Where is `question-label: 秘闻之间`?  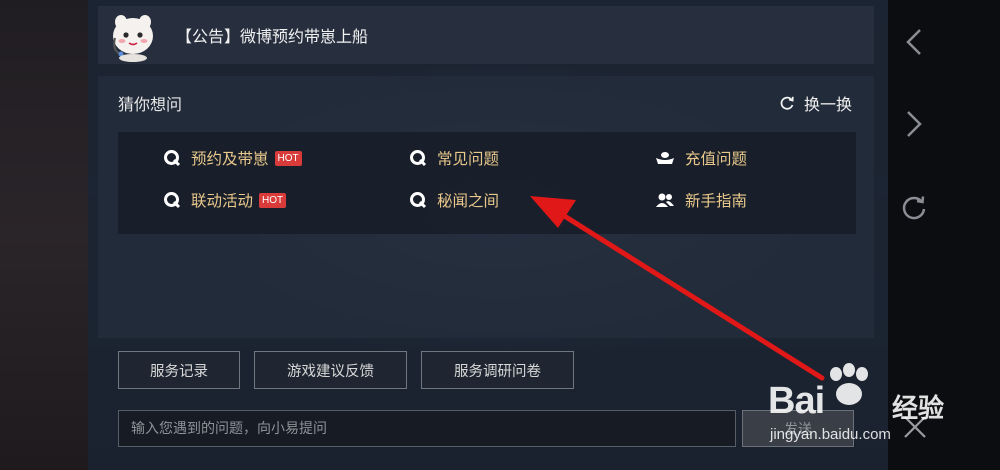
question-label: 秘闻之间 is located at coordinates (468, 201).